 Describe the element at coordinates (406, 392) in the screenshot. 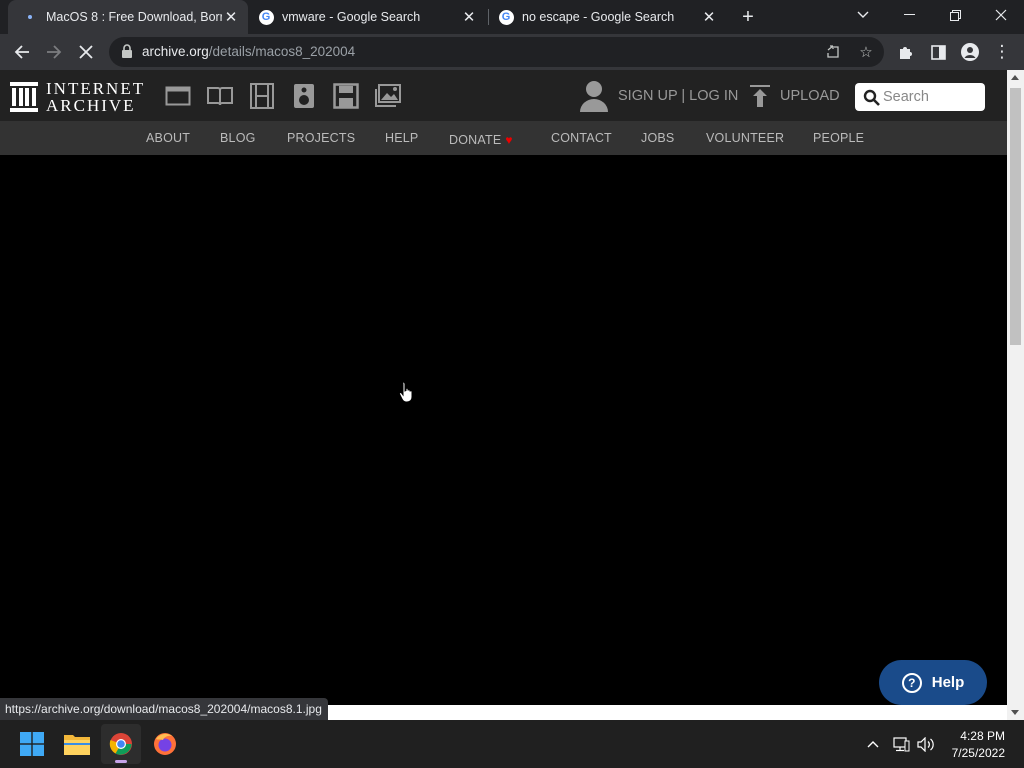

I see `hand-pointer-cursor-icon` at that location.